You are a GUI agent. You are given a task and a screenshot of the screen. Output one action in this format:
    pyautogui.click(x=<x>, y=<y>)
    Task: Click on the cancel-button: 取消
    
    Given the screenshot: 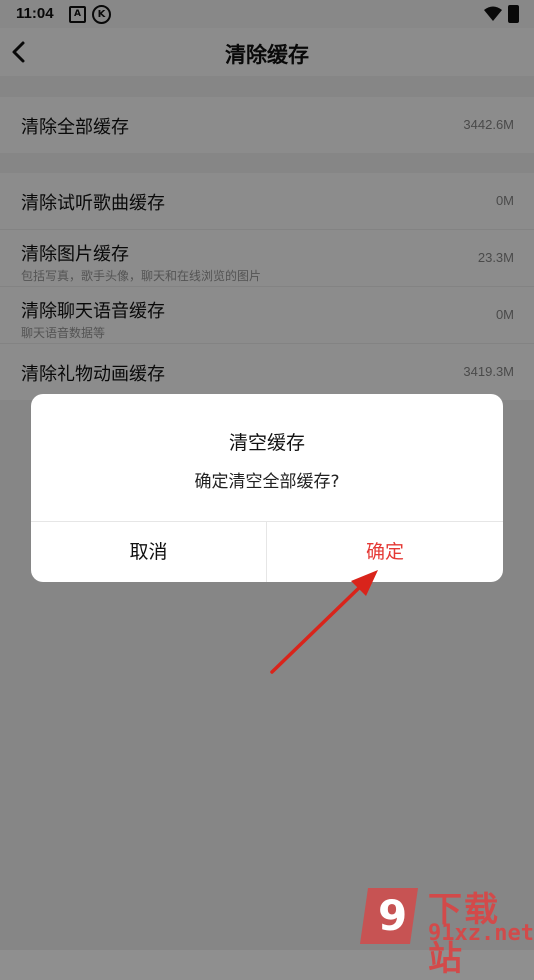 What is the action you would take?
    pyautogui.click(x=148, y=552)
    